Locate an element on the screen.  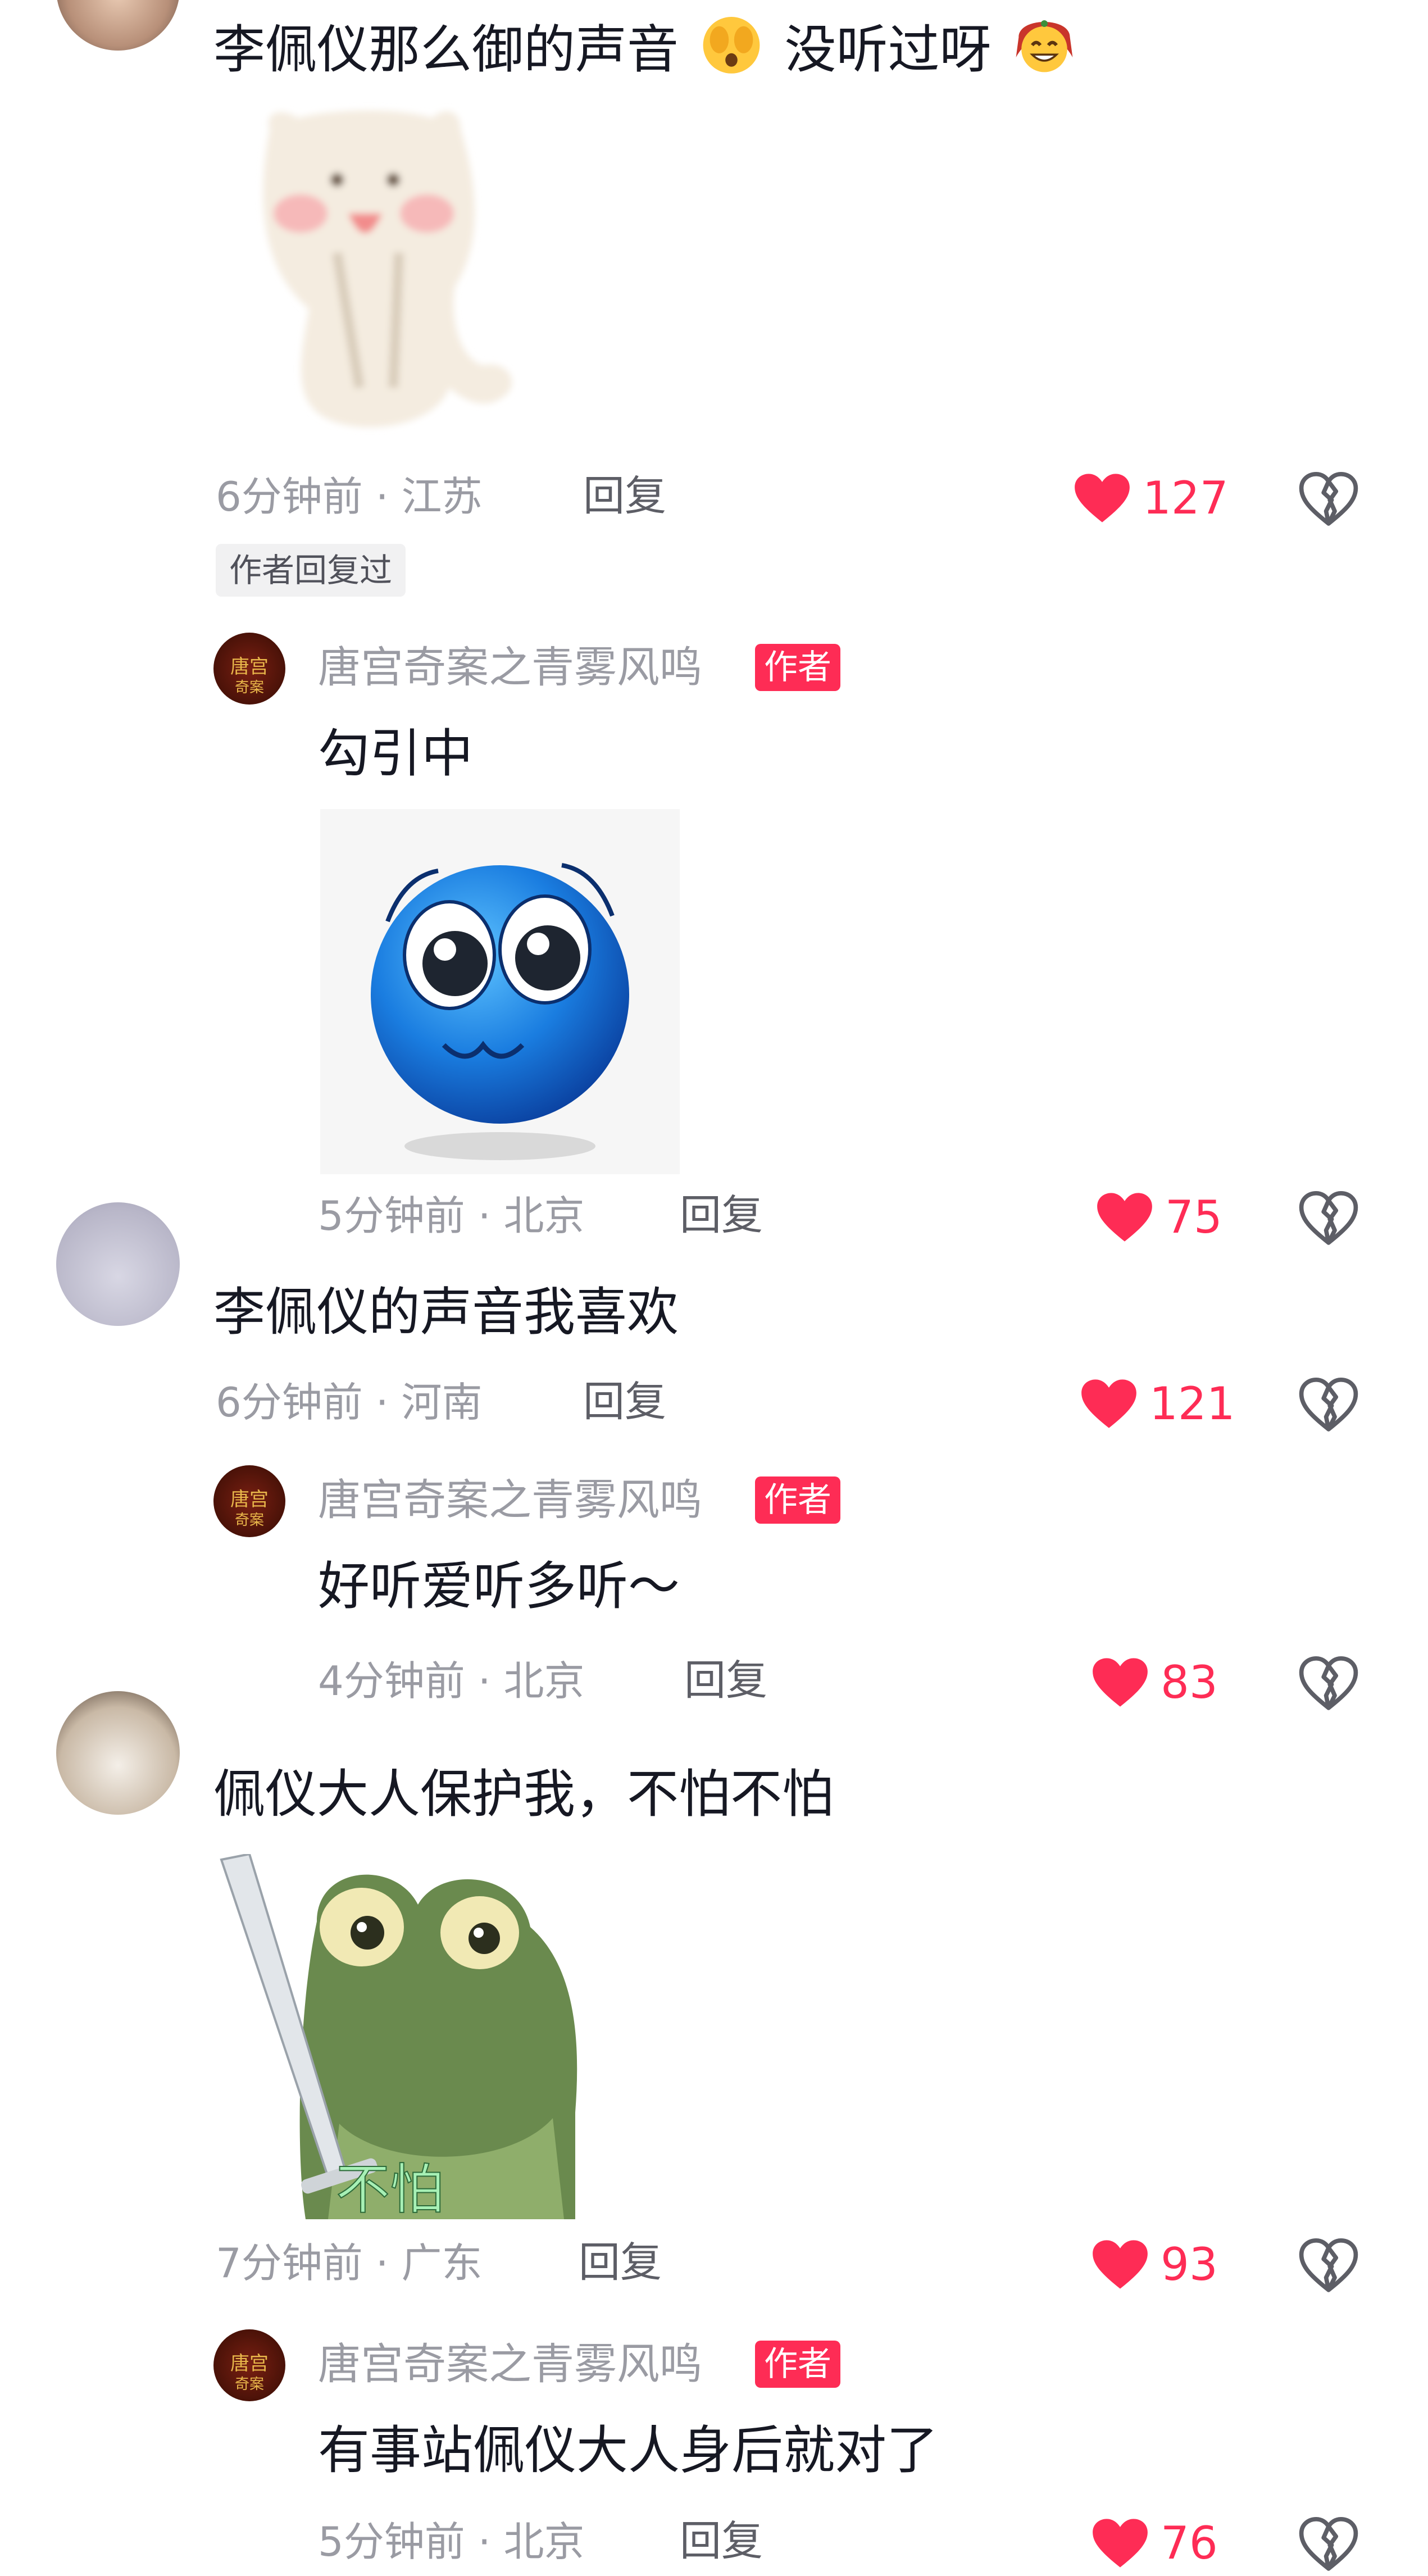
frog-sticker-image: 不怕 is located at coordinates (398, 2037).